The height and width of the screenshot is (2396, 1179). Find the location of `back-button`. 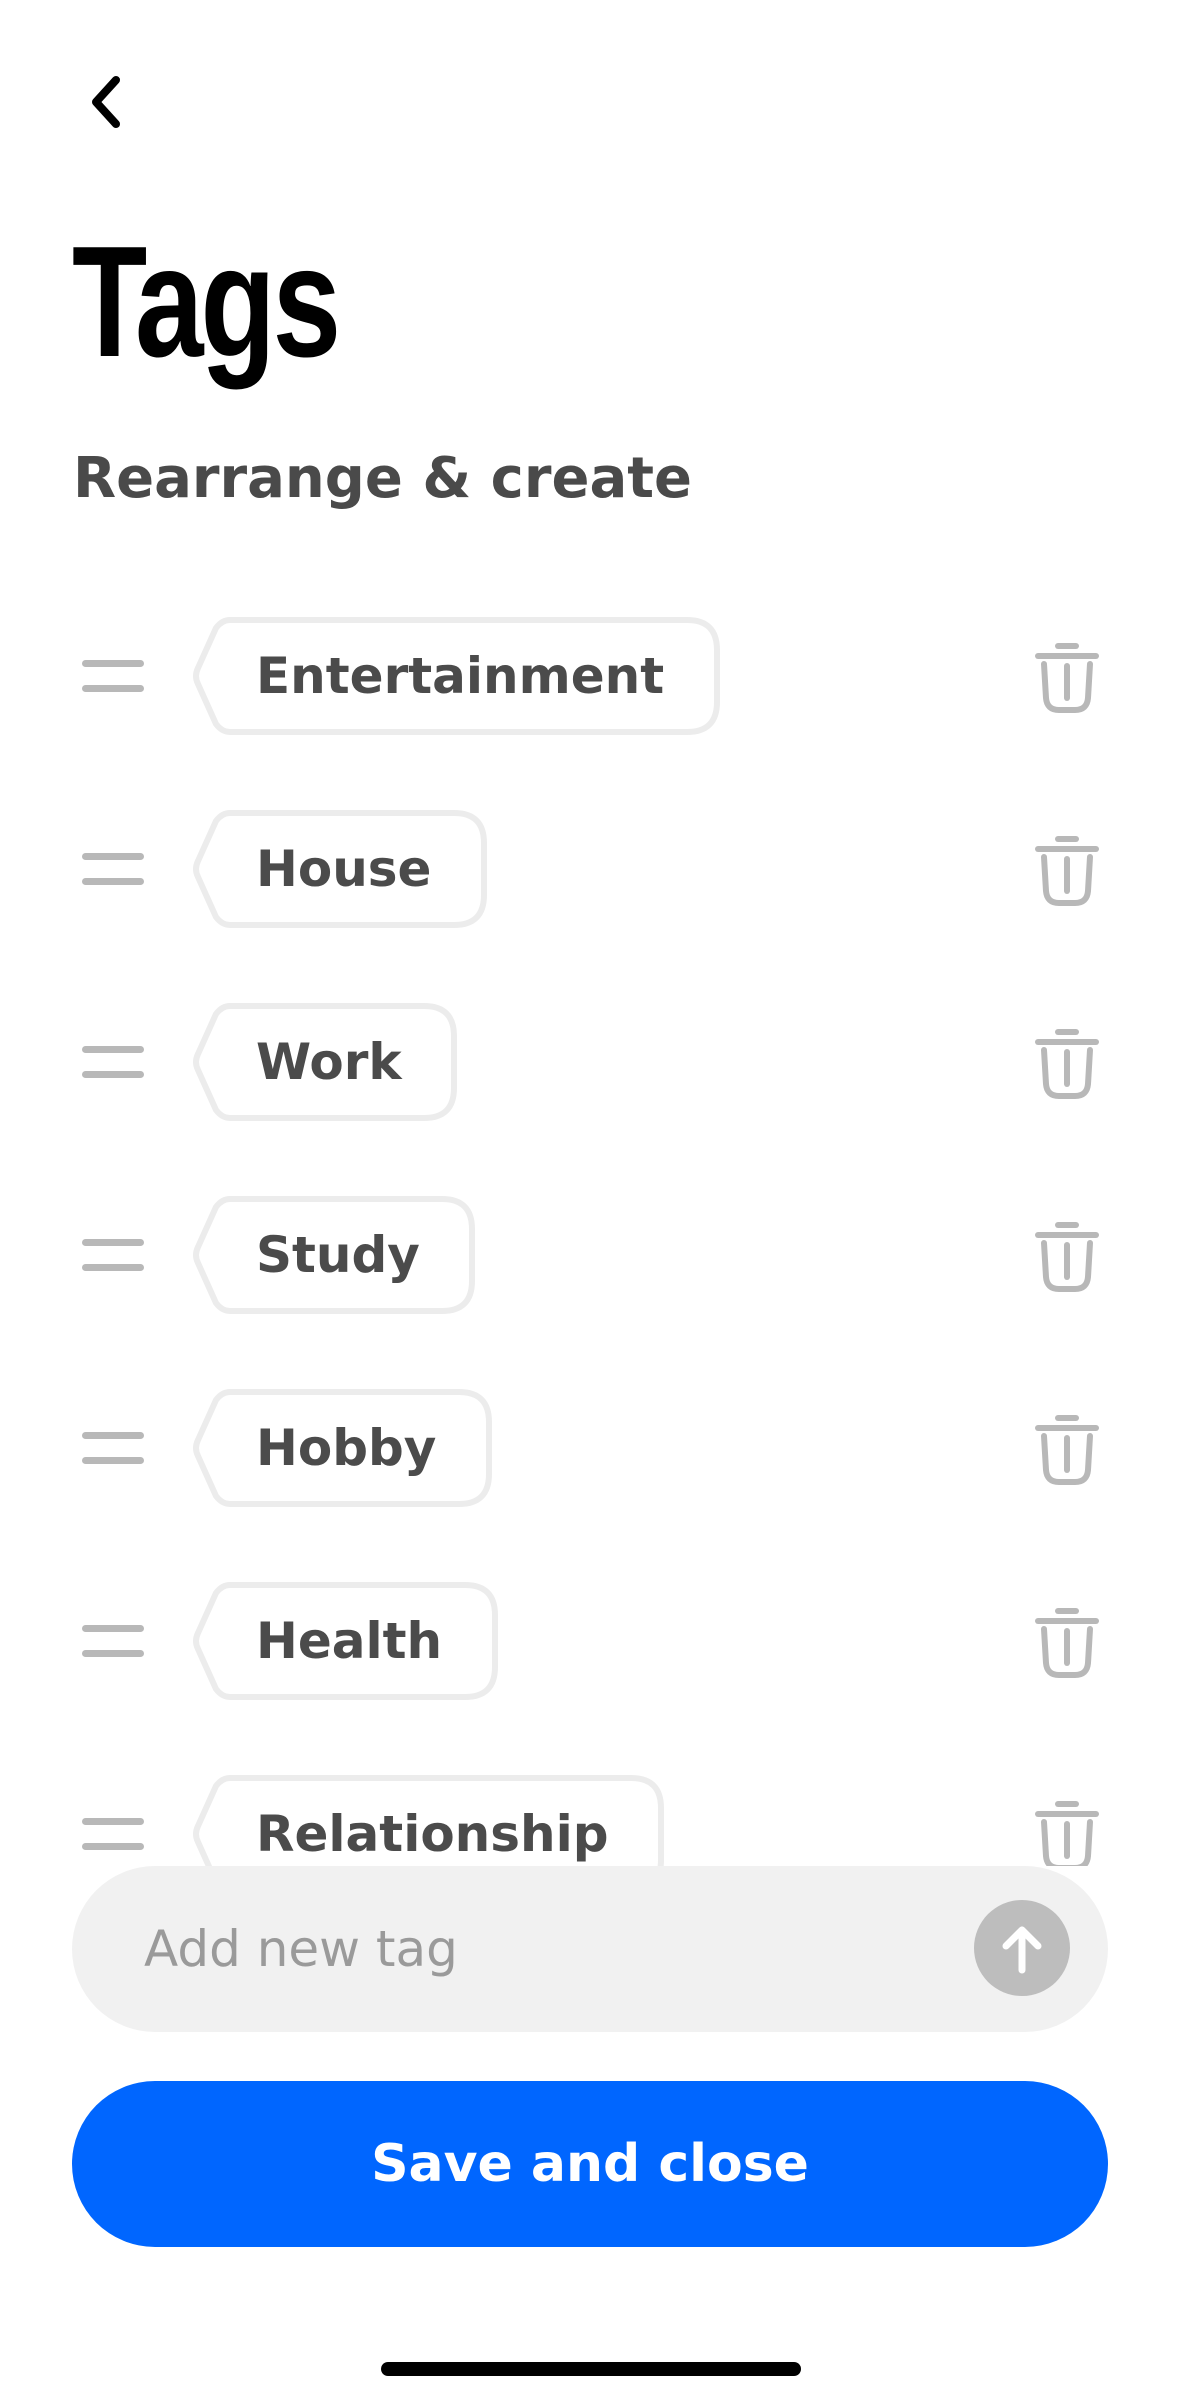

back-button is located at coordinates (106, 102).